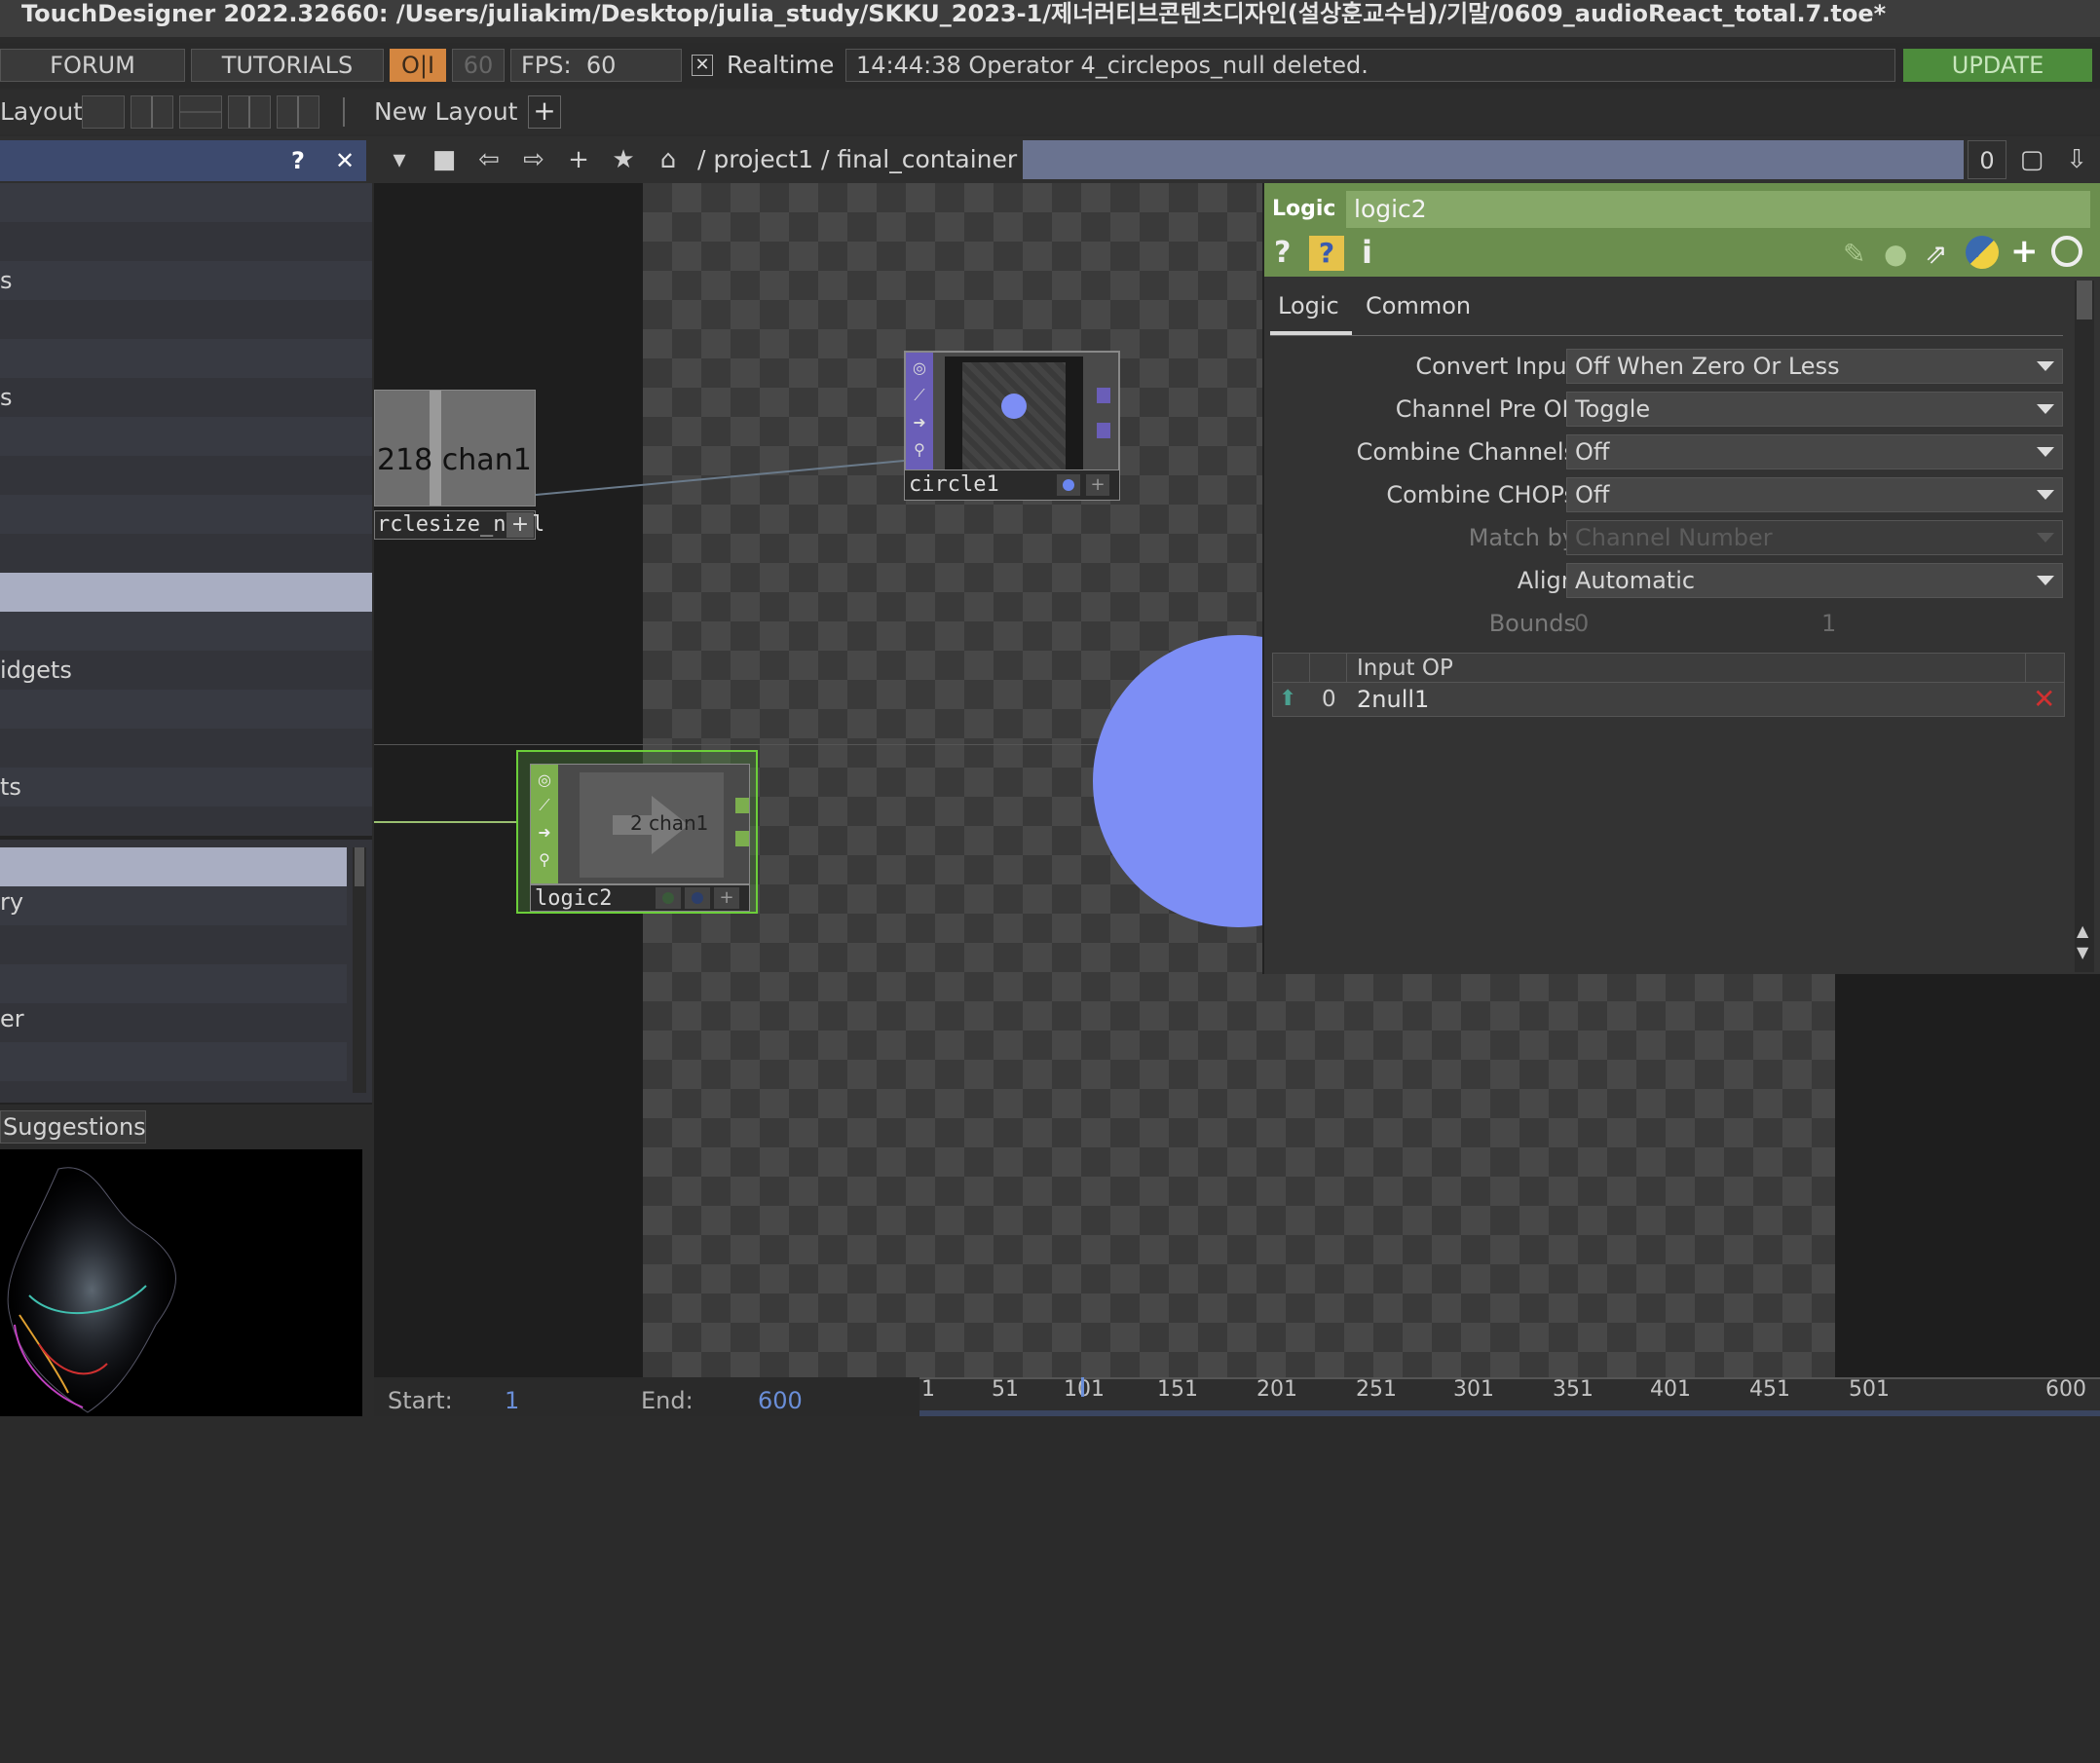 The height and width of the screenshot is (1763, 2100). I want to click on scroll-down-icon: ▼, so click(2082, 952).